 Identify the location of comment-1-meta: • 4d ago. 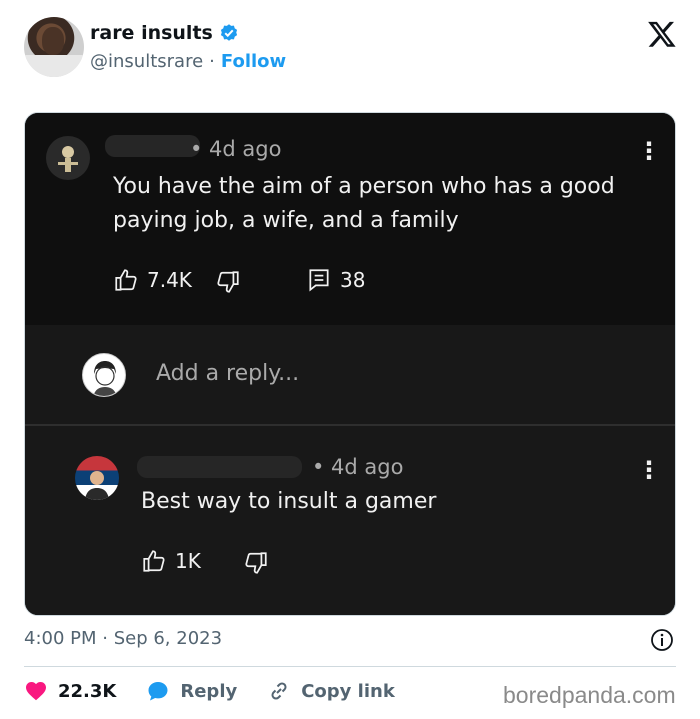
(236, 149).